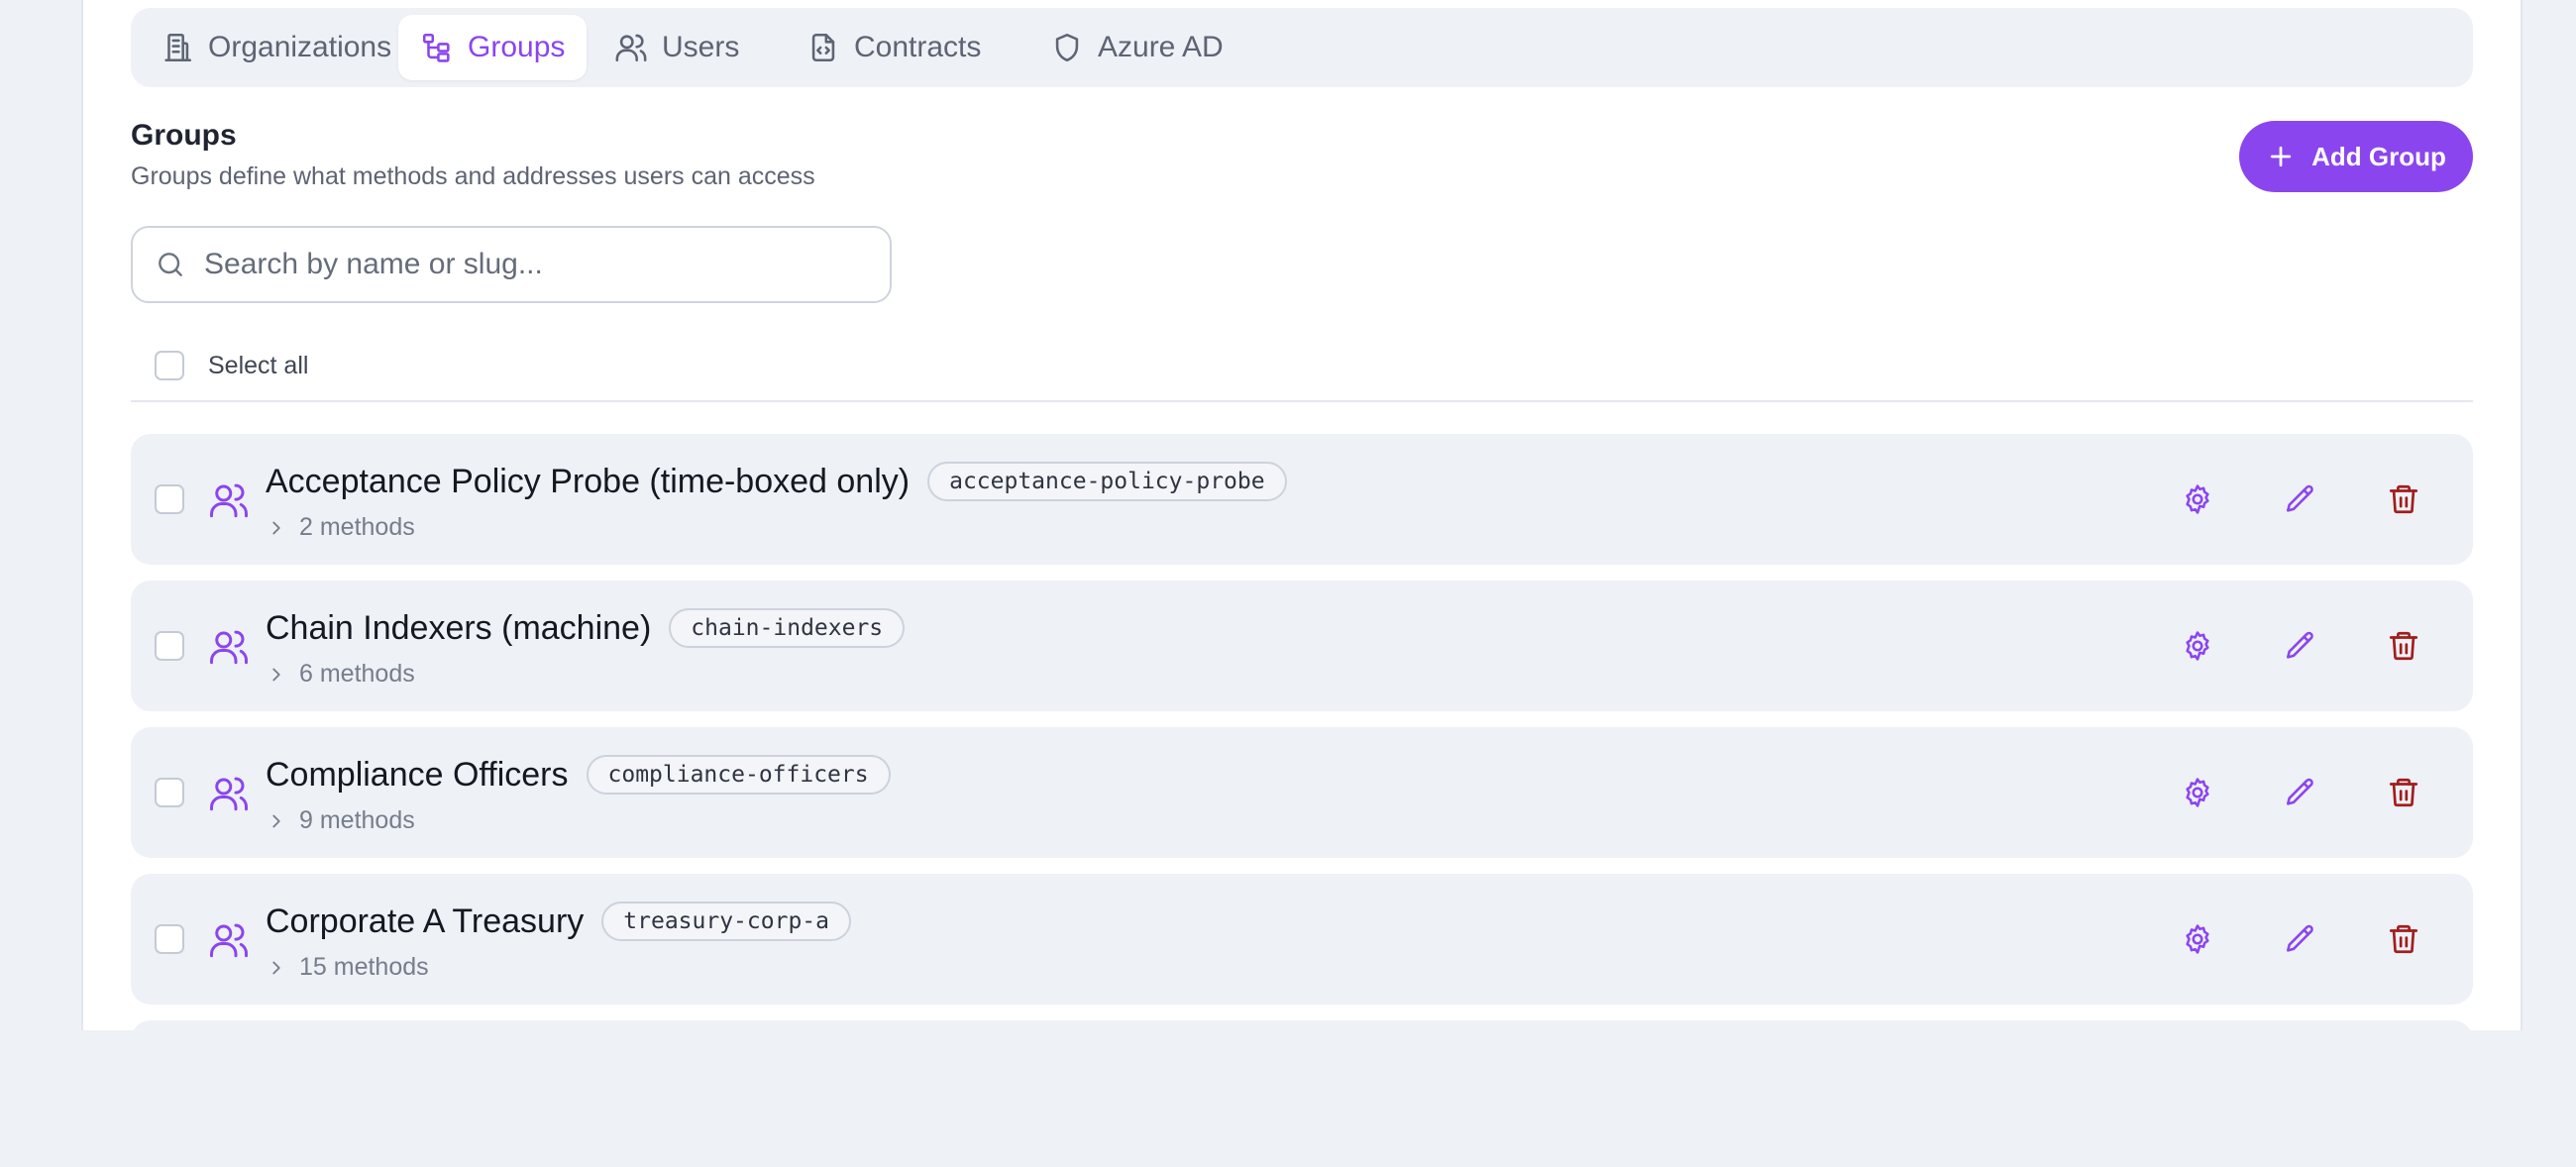 The height and width of the screenshot is (1167, 2576). I want to click on tab-azure-ad: Azure AD, so click(1137, 47).